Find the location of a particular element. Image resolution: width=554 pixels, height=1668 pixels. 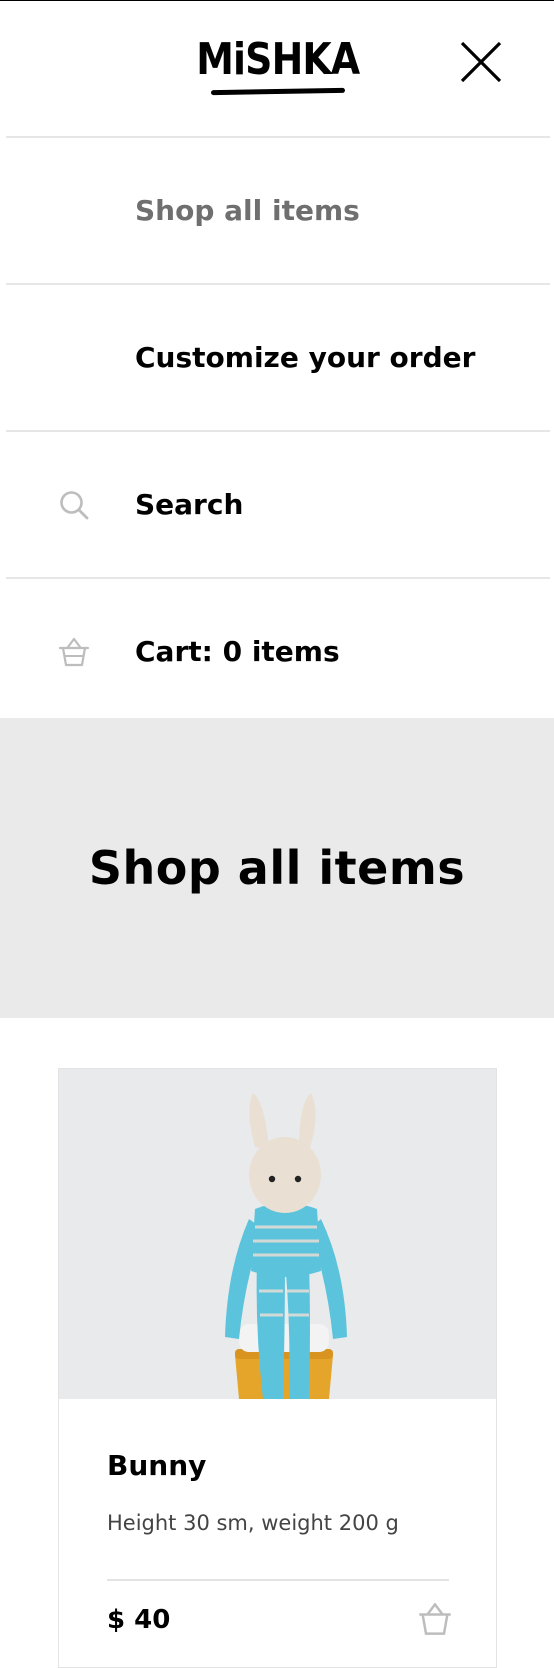

product-description: Height 30 sm, weight 200 g is located at coordinates (253, 1523).